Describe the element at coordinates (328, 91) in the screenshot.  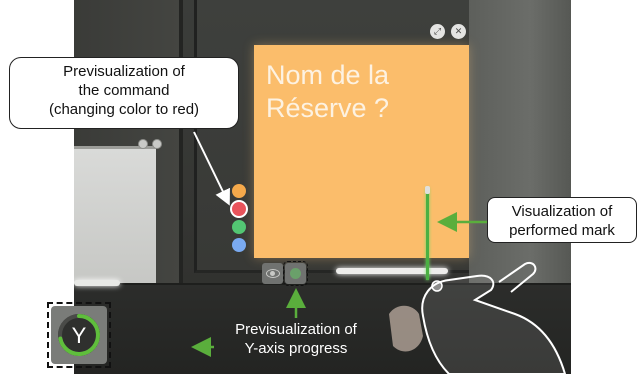
I see `note-text: Nom de la Réserve ?` at that location.